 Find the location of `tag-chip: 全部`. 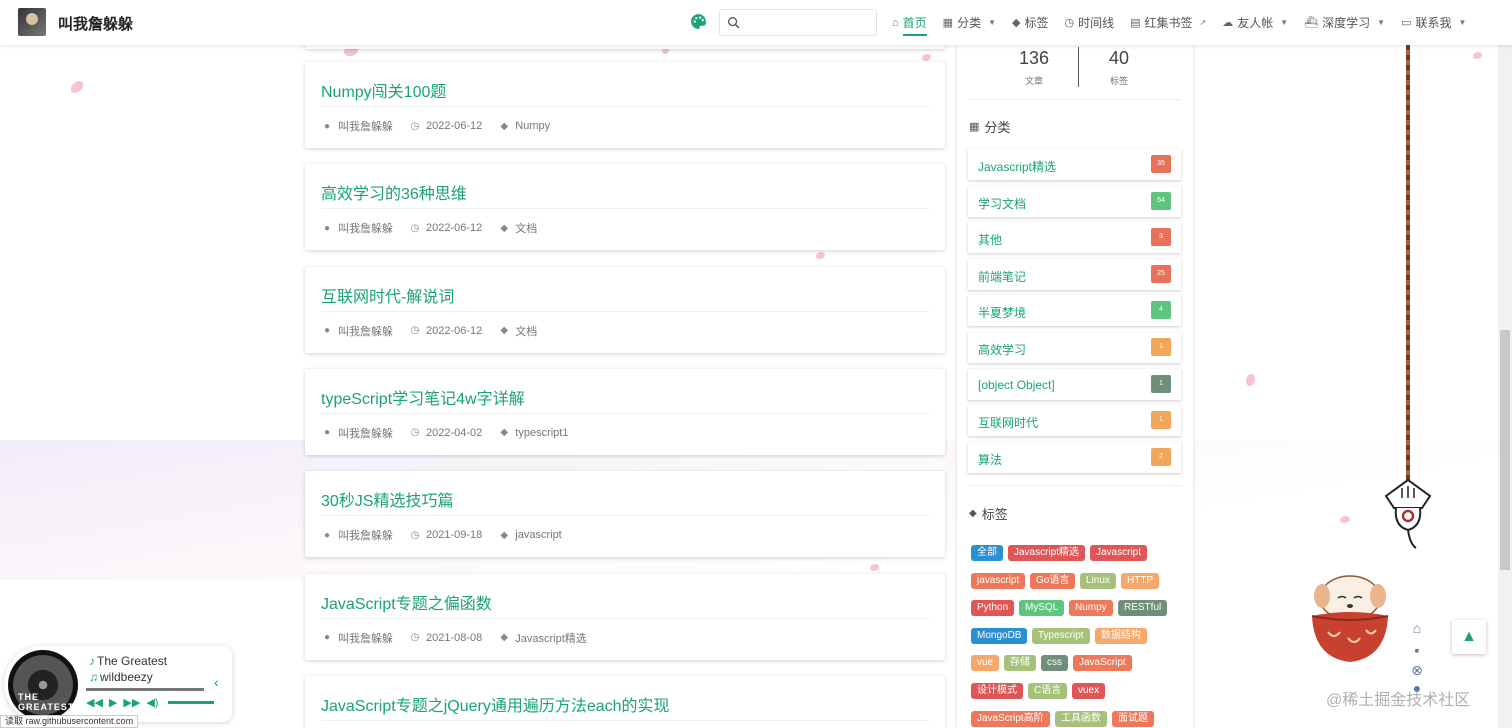

tag-chip: 全部 is located at coordinates (987, 553).